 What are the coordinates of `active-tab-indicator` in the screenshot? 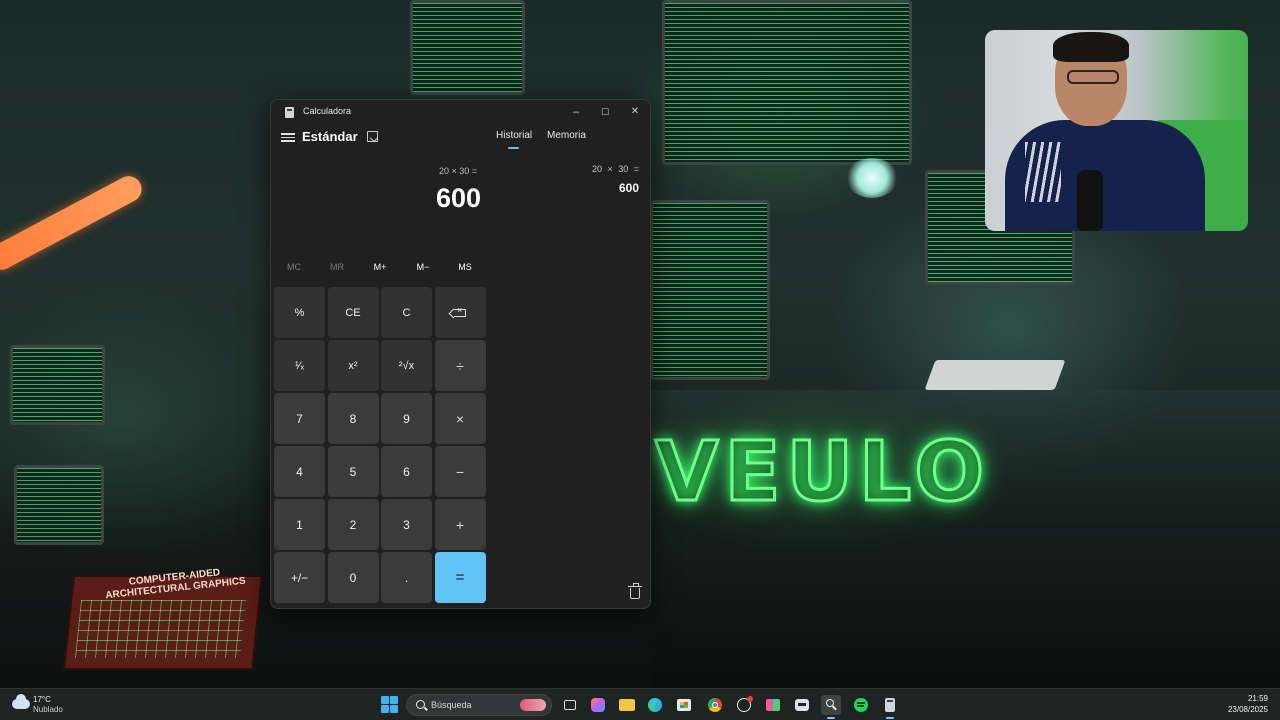 It's located at (513, 148).